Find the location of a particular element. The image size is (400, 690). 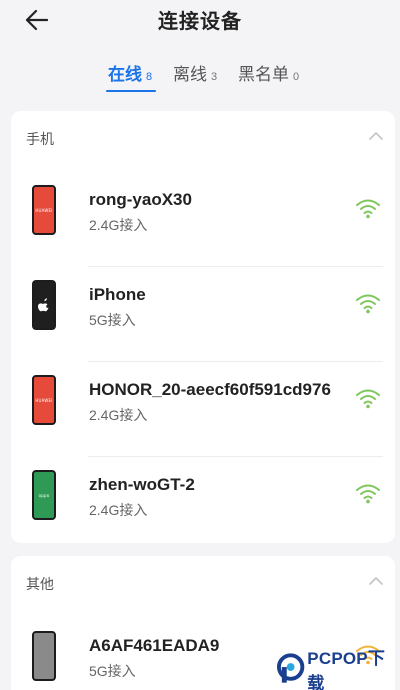

active-tab-indicator is located at coordinates (131, 91).